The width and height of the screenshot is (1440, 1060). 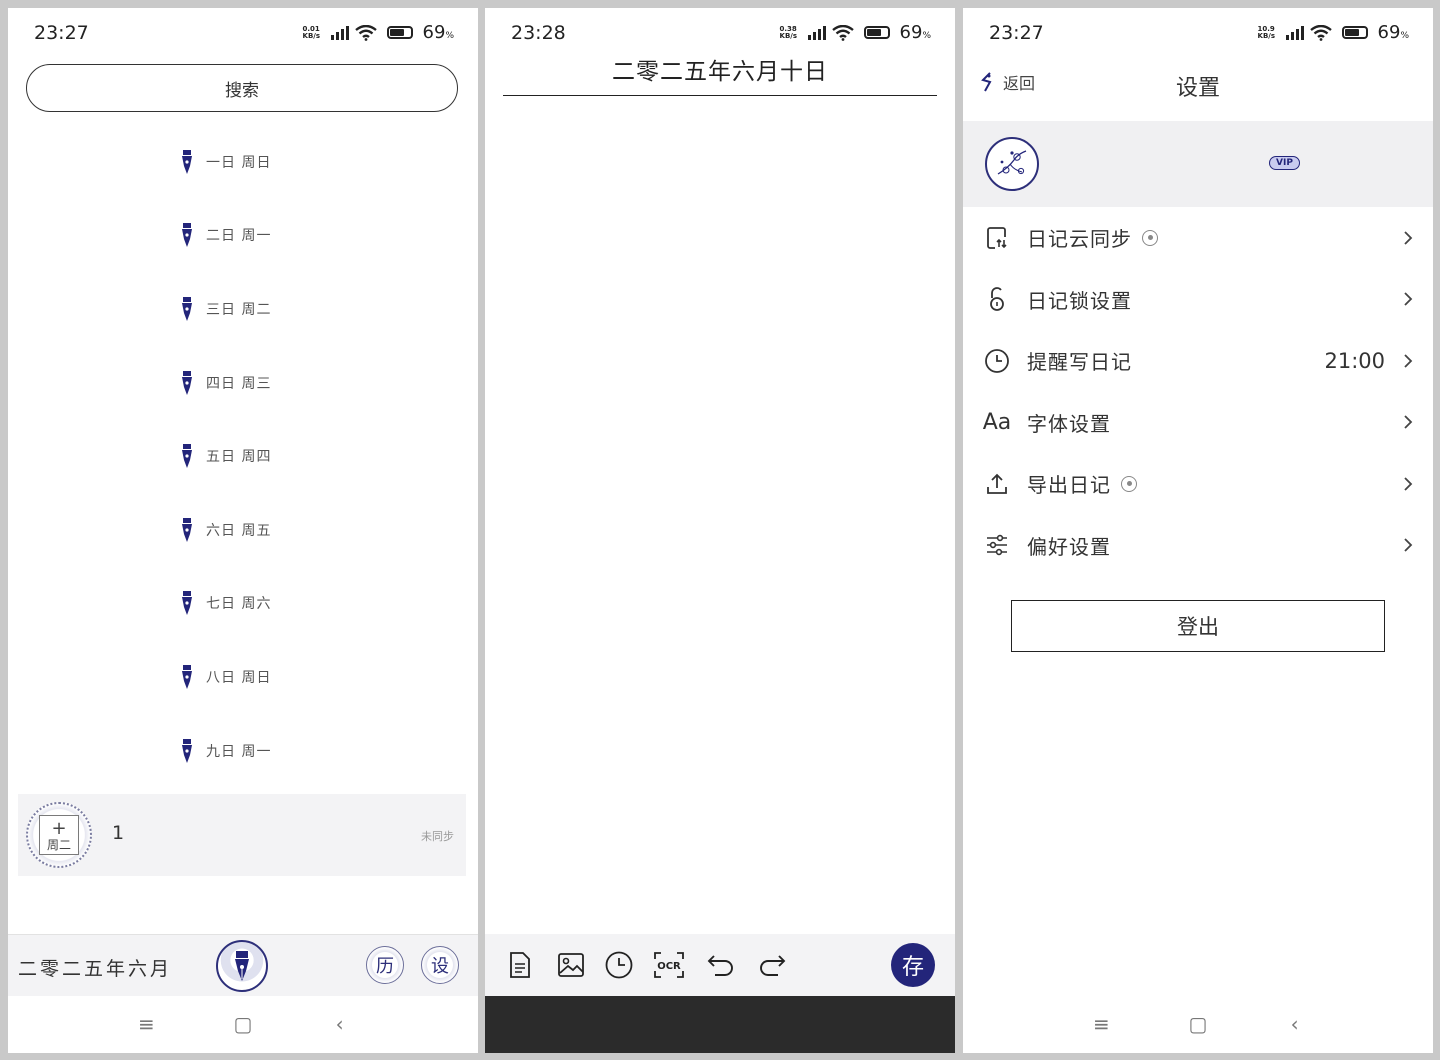 What do you see at coordinates (538, 33) in the screenshot?
I see `status-time: 23:28` at bounding box center [538, 33].